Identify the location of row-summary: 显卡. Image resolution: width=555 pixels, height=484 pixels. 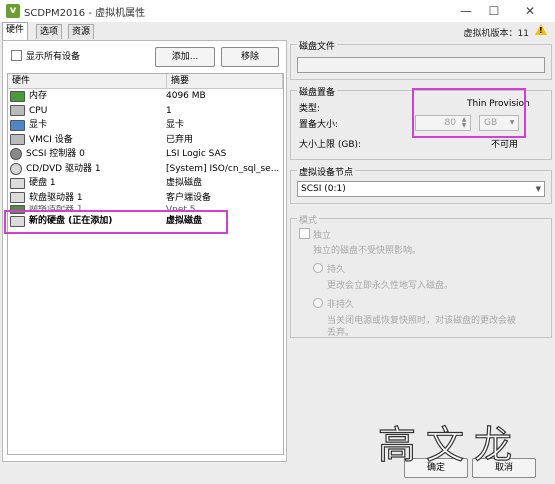
(175, 125).